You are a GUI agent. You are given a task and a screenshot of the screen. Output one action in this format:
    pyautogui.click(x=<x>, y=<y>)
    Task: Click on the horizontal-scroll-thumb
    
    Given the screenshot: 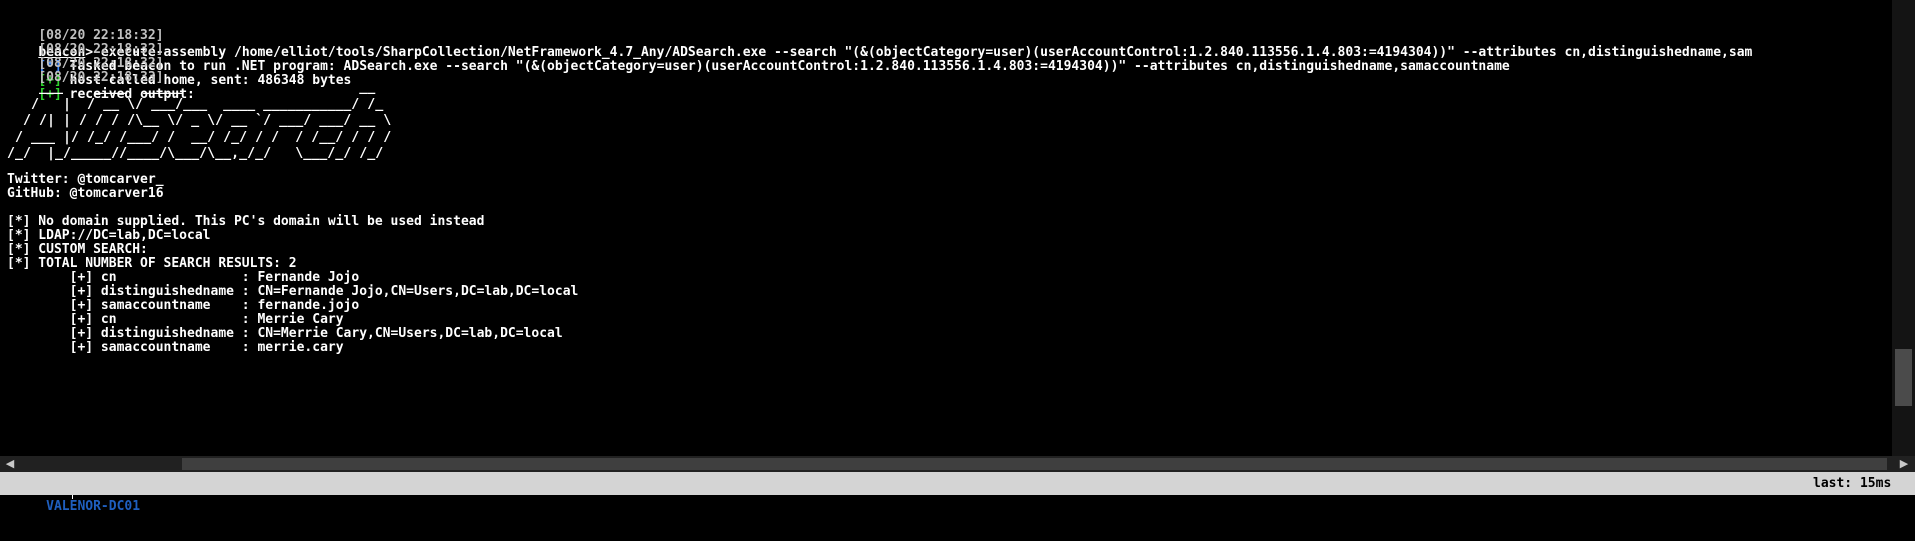 What is the action you would take?
    pyautogui.click(x=1034, y=464)
    